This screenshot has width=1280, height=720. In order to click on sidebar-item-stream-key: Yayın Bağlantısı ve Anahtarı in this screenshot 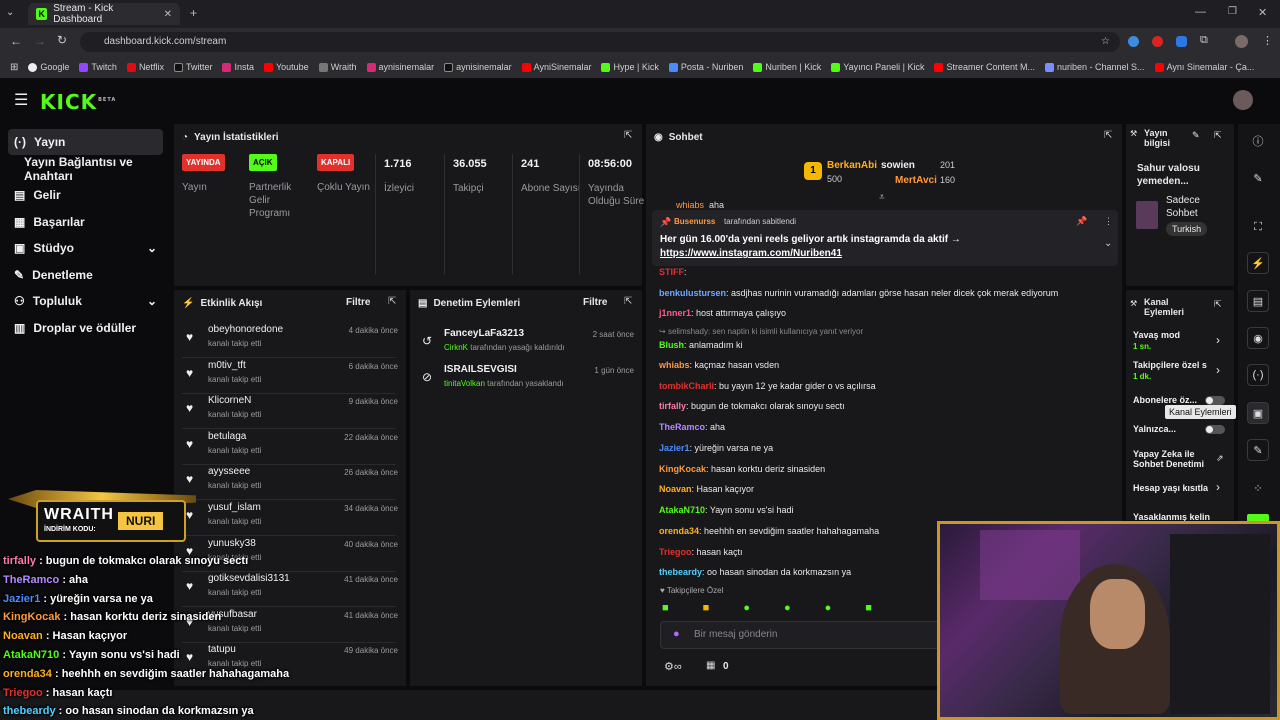, I will do `click(85, 169)`.